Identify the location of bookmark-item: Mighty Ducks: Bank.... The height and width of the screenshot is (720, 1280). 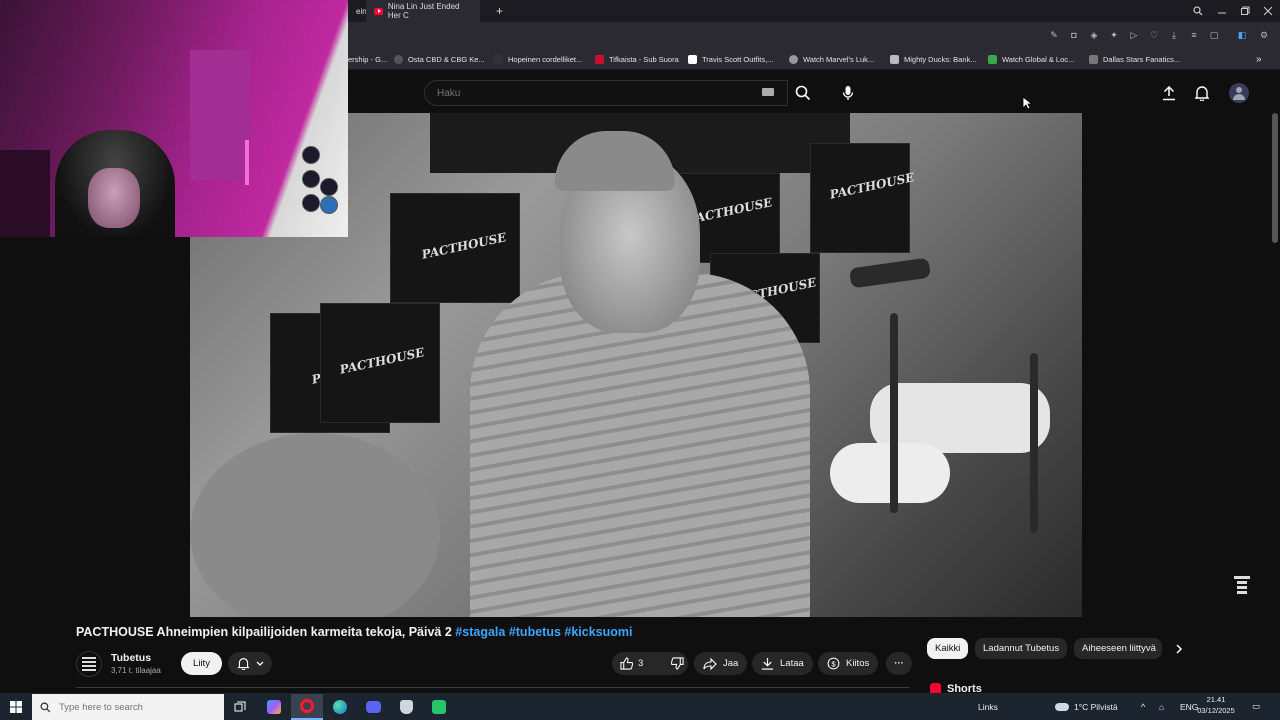
(933, 59).